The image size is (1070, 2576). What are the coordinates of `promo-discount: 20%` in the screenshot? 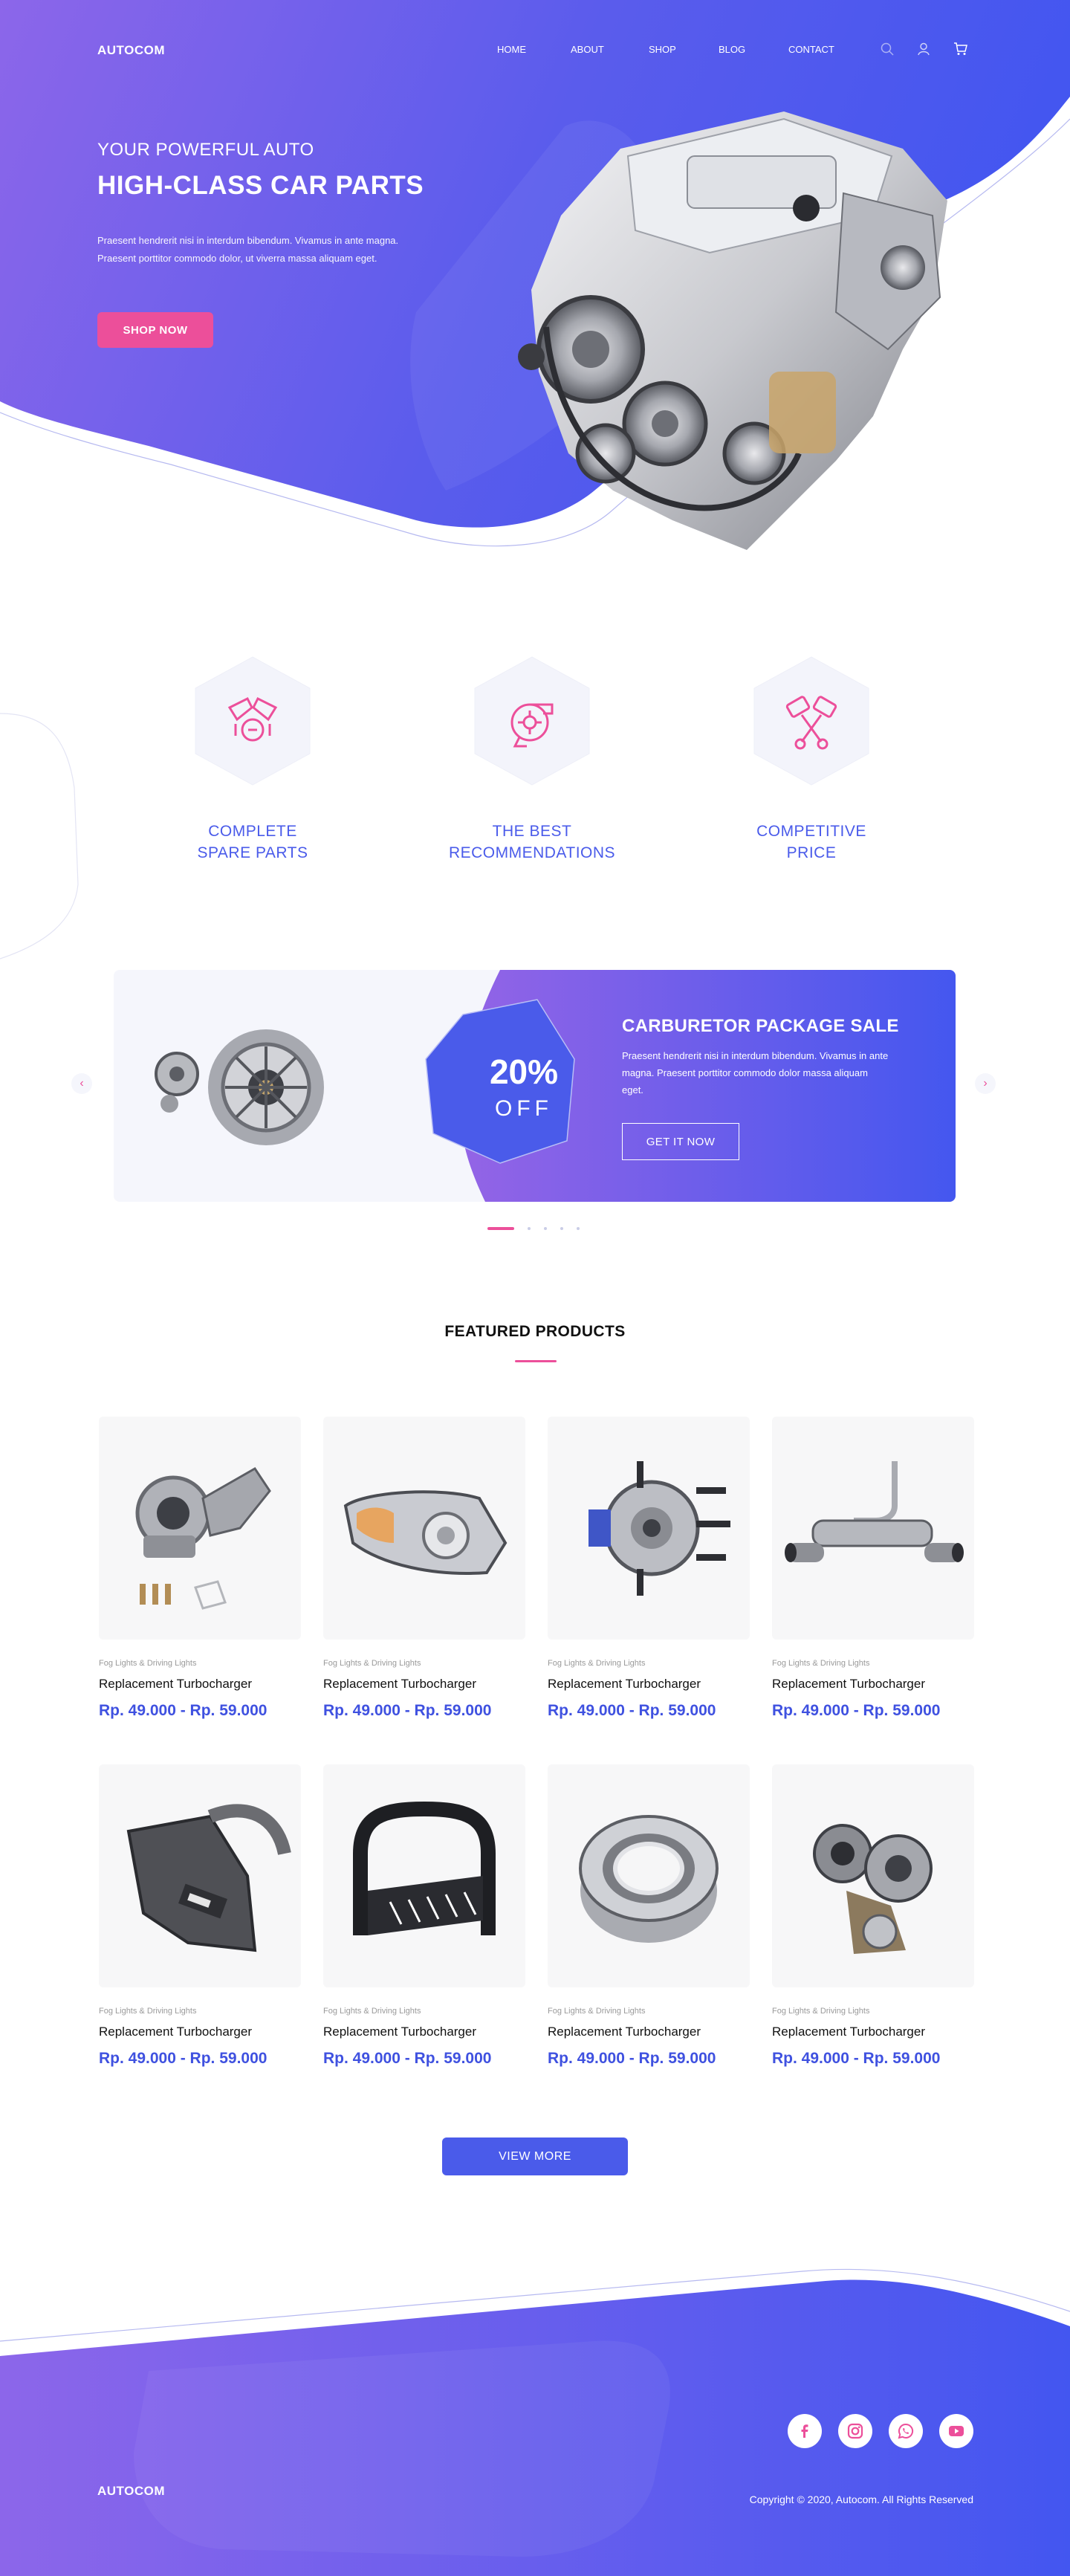 It's located at (524, 1071).